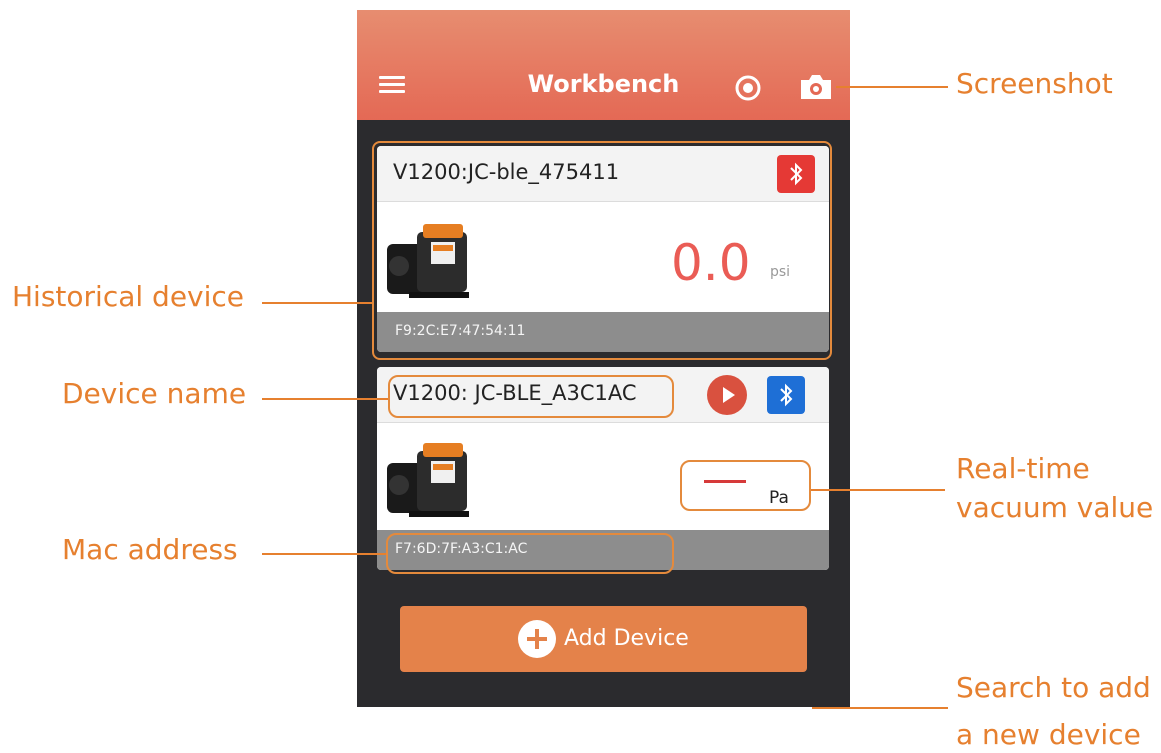  Describe the element at coordinates (745, 485) in the screenshot. I see `highlight-realtime-value` at that location.